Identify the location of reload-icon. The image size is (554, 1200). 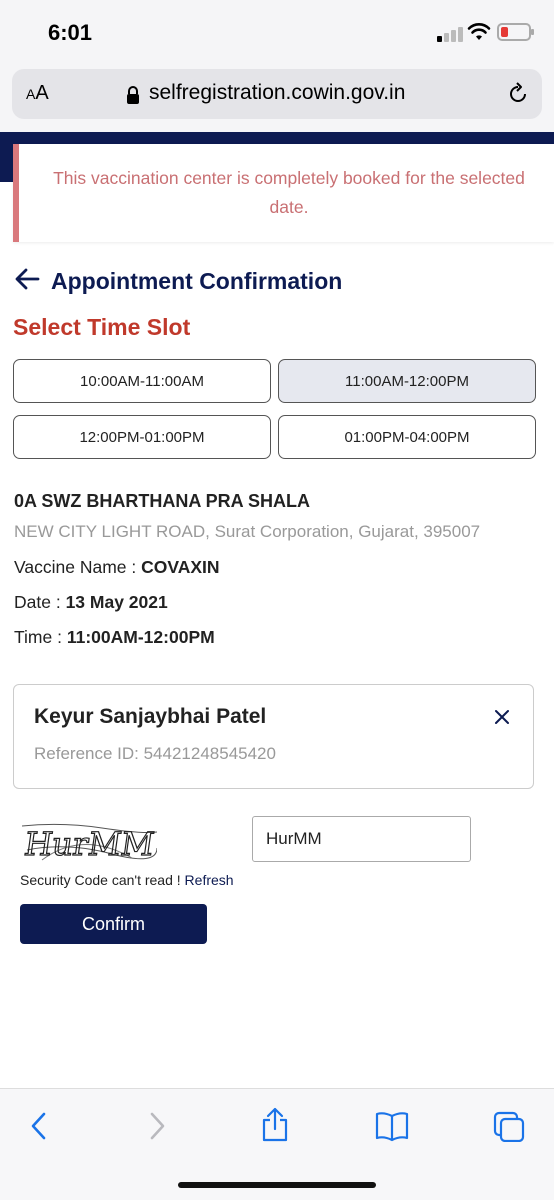
(518, 94).